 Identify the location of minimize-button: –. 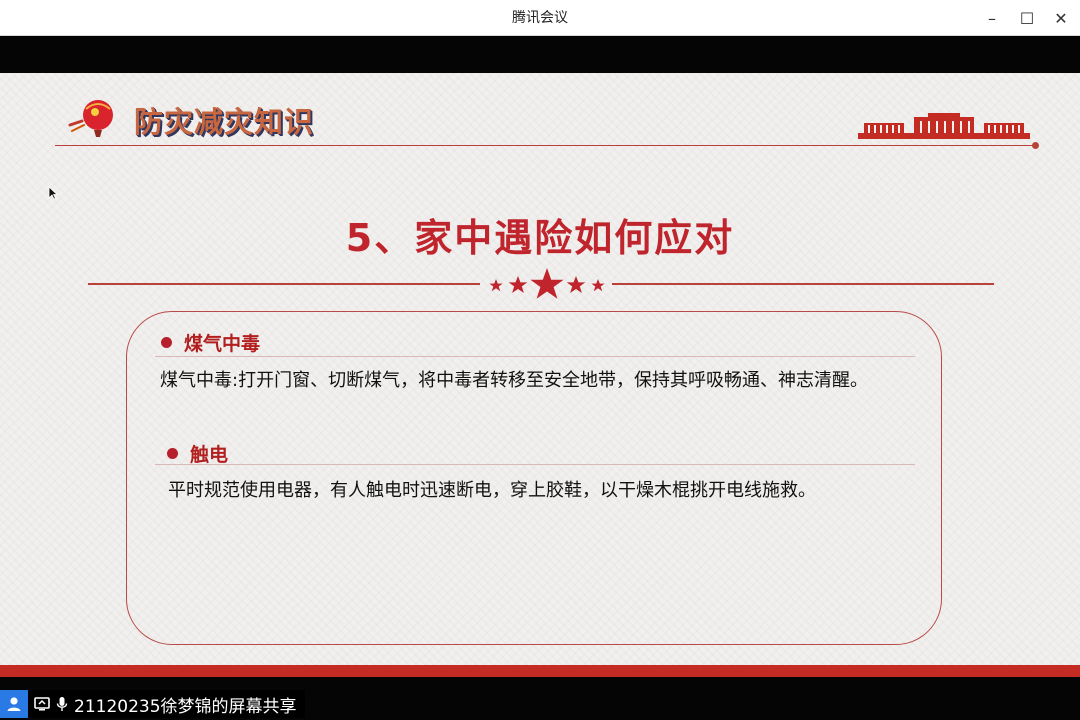
(992, 18).